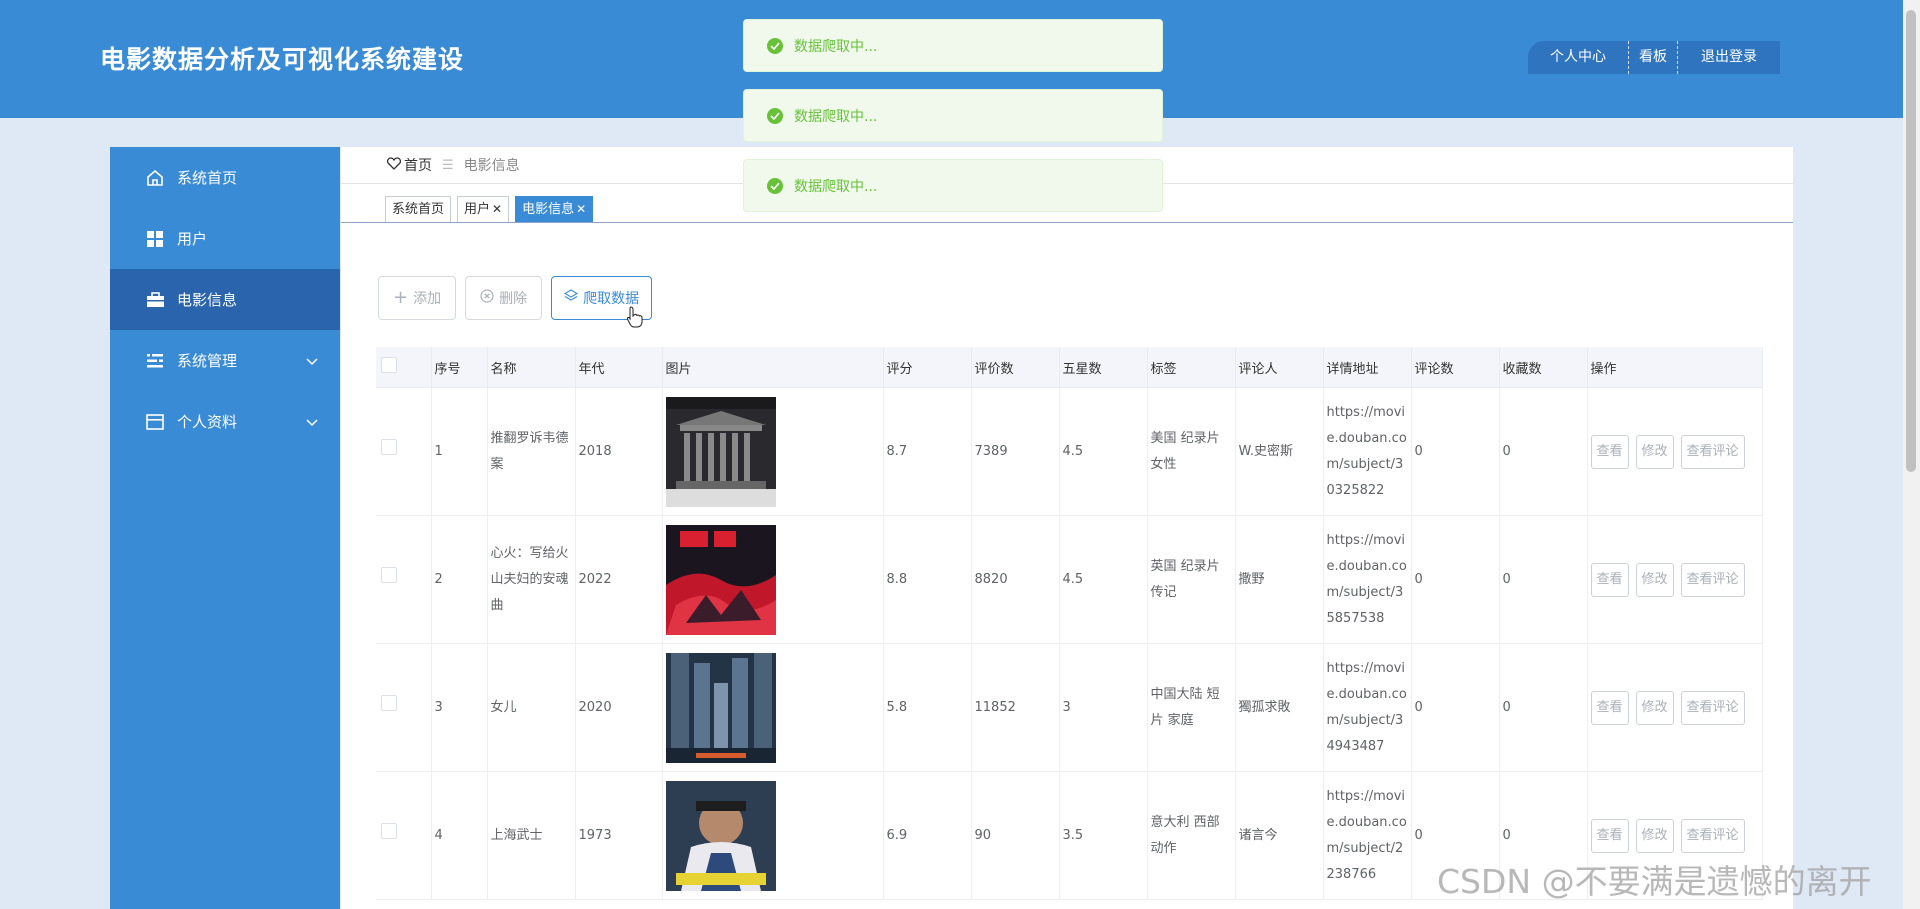 The height and width of the screenshot is (909, 1920). What do you see at coordinates (927, 451) in the screenshot?
I see `cell-rating: 8.7` at bounding box center [927, 451].